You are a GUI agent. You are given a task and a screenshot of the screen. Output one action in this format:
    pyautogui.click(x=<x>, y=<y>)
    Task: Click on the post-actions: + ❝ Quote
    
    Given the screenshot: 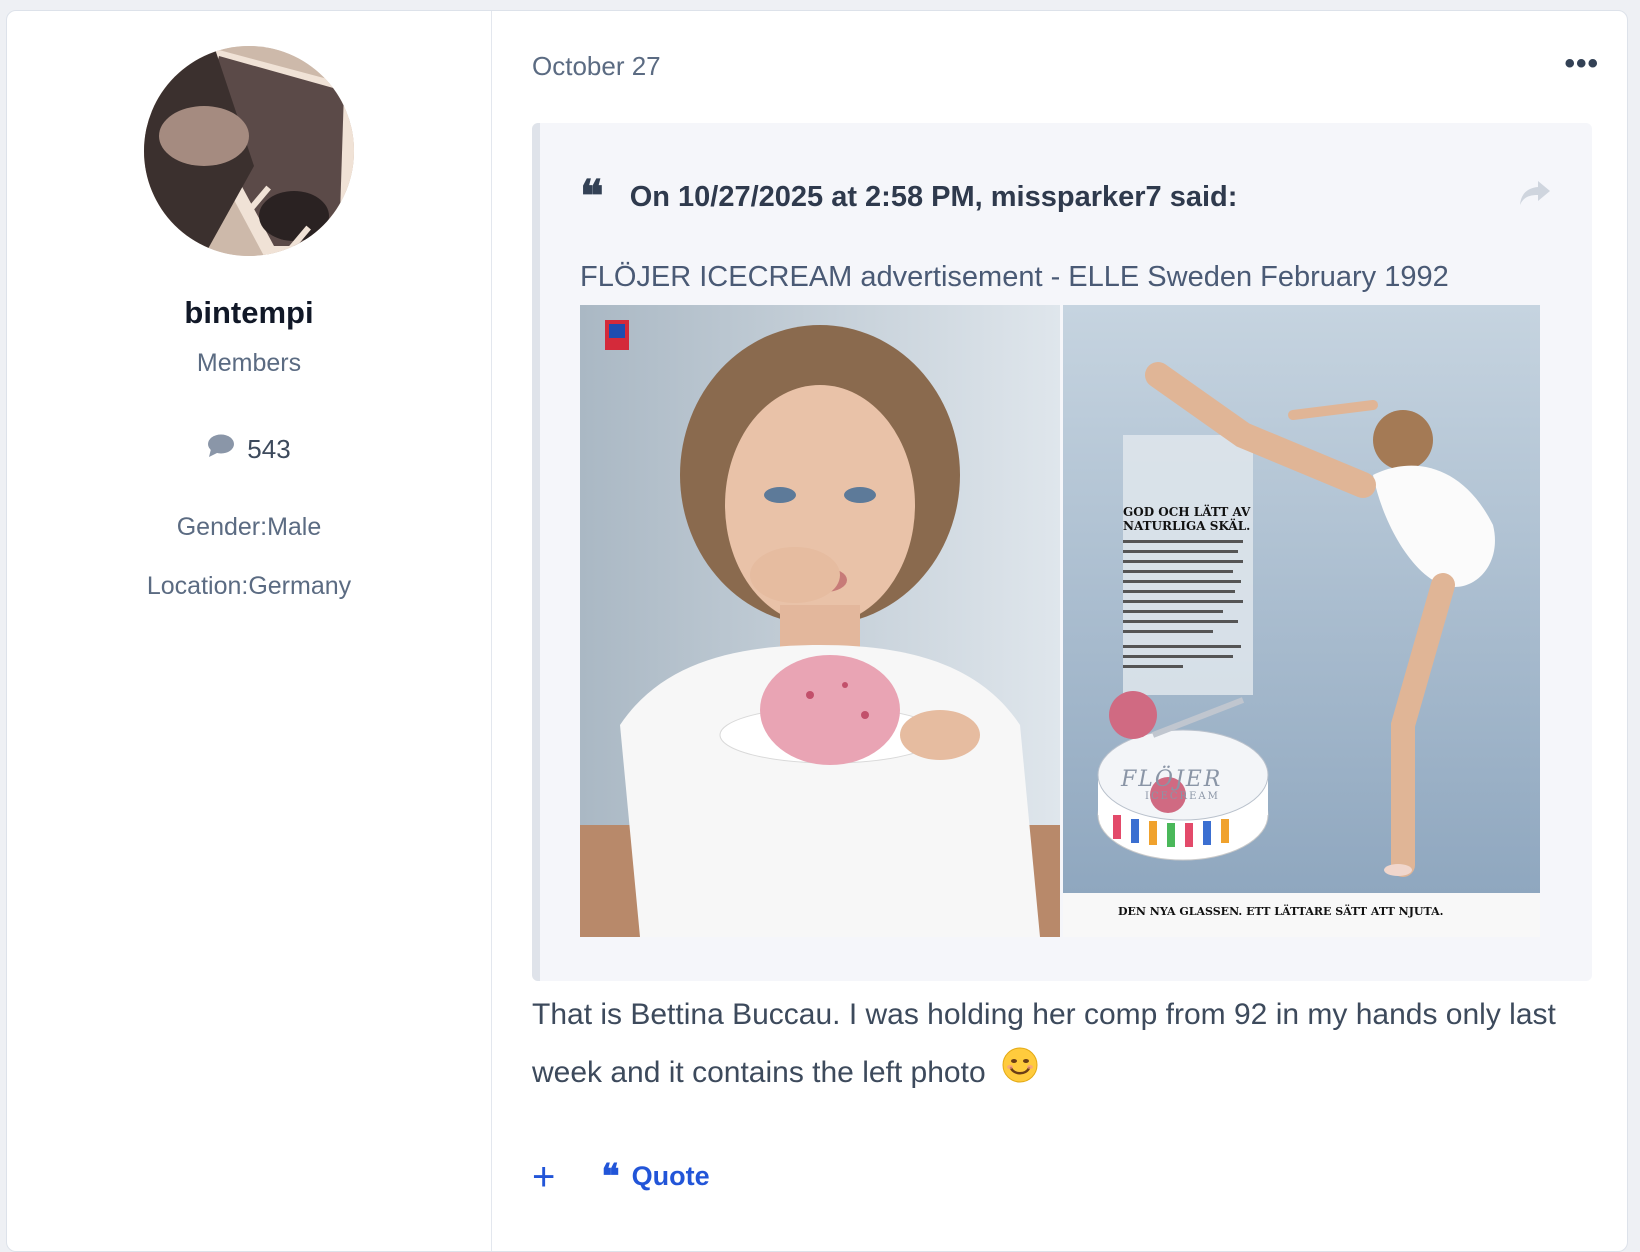 What is the action you would take?
    pyautogui.click(x=621, y=1176)
    